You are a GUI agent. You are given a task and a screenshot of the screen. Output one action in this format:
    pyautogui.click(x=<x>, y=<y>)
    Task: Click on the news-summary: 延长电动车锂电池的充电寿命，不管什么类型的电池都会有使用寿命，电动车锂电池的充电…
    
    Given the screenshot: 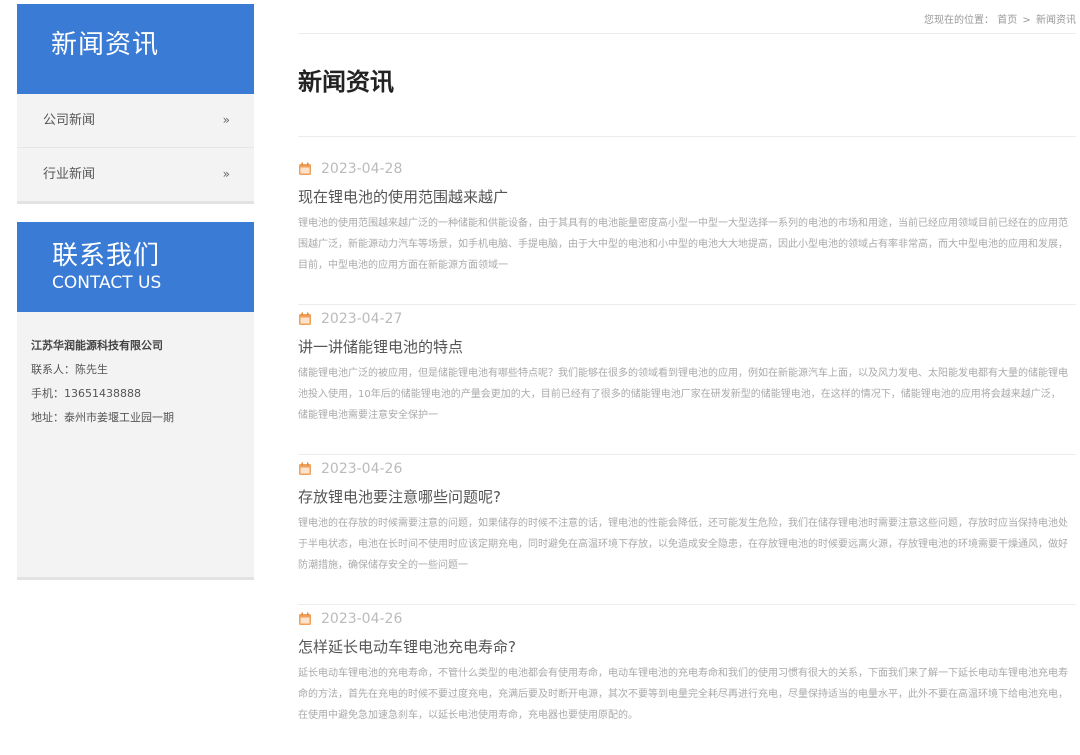 What is the action you would take?
    pyautogui.click(x=683, y=694)
    